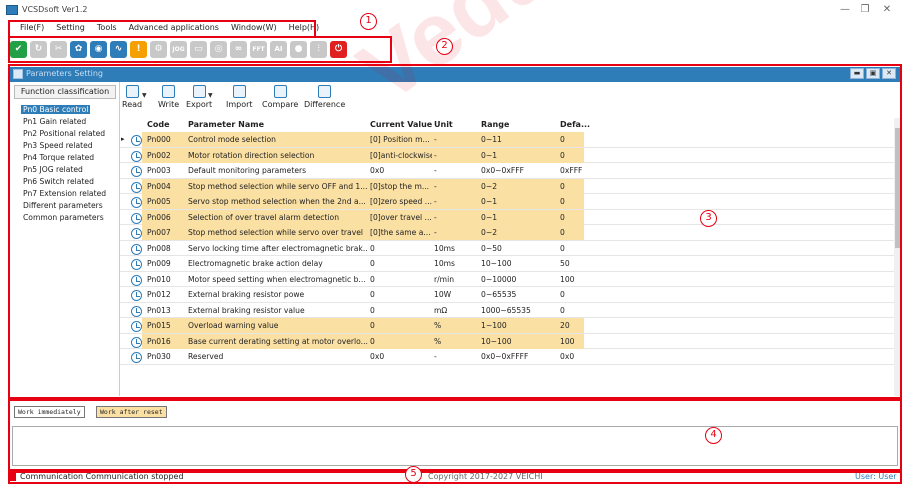 The height and width of the screenshot is (484, 906). Describe the element at coordinates (107, 29) in the screenshot. I see `menu-tools: Tools` at that location.